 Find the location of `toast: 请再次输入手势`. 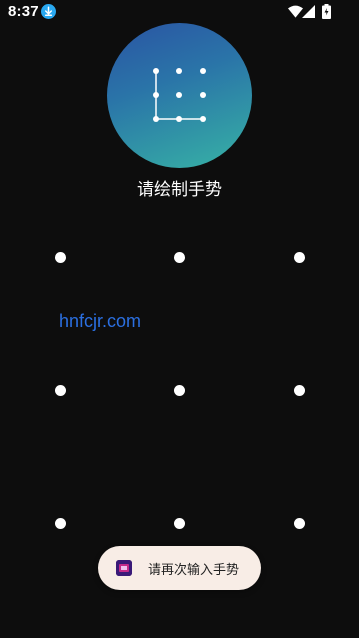

toast: 请再次输入手势 is located at coordinates (179, 568).